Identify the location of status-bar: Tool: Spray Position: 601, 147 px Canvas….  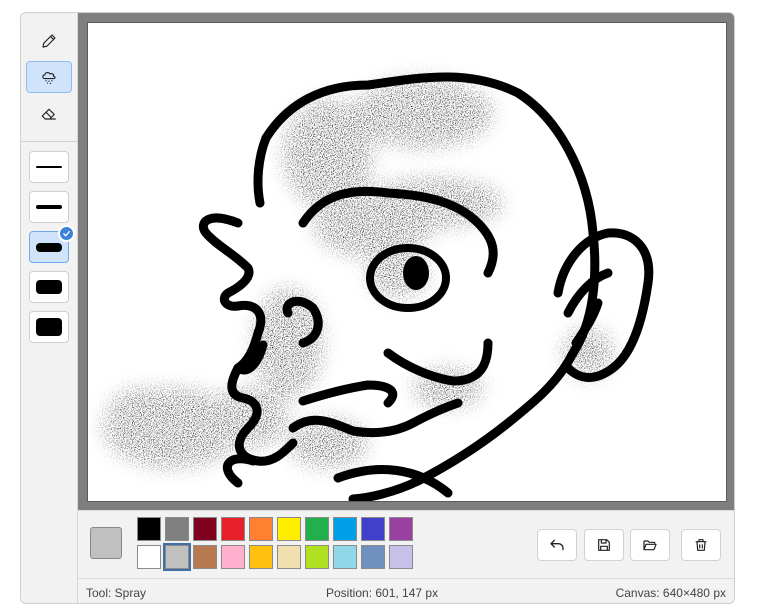
(406, 590).